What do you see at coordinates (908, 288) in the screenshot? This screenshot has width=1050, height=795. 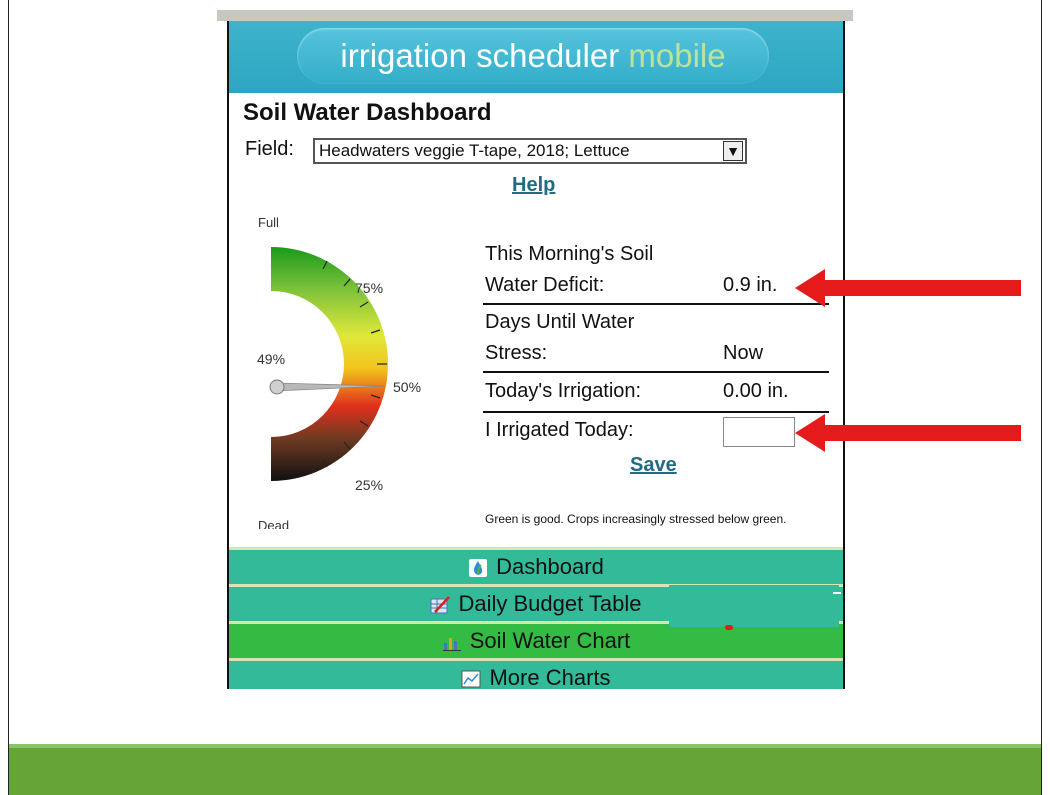 I see `annotation-arrow-deficit` at bounding box center [908, 288].